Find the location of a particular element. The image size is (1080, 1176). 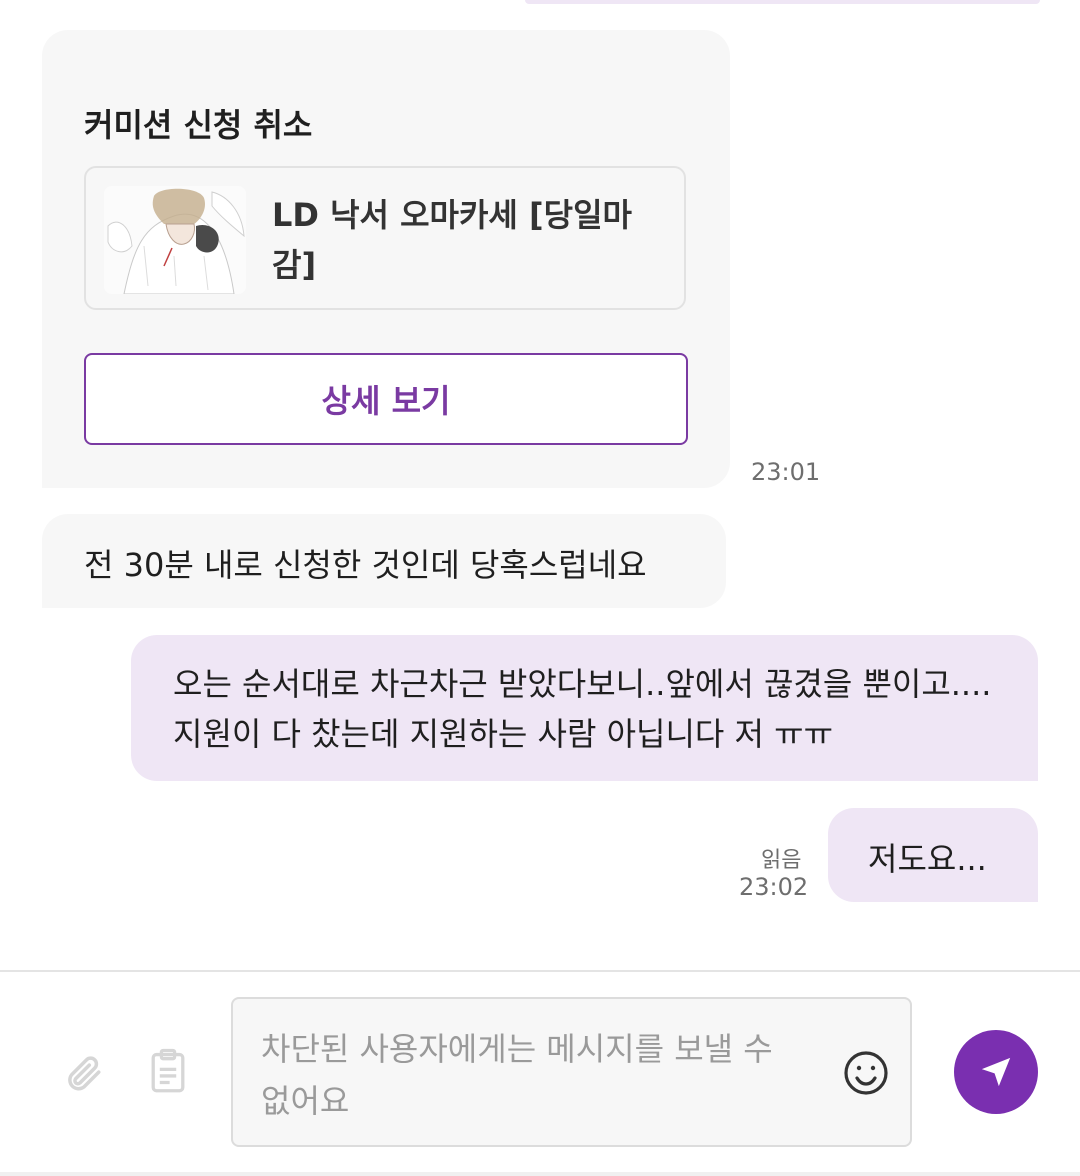

send-button is located at coordinates (996, 1072).